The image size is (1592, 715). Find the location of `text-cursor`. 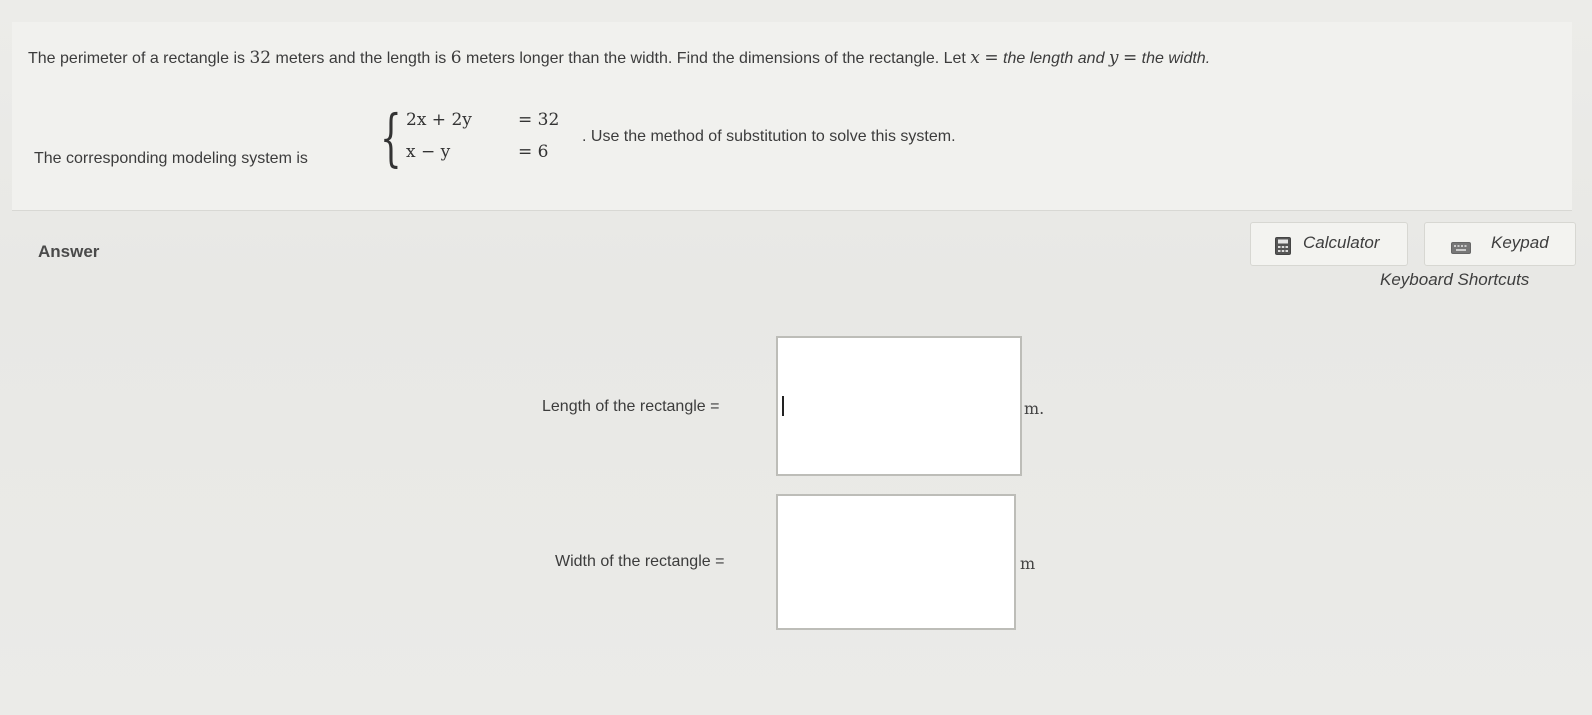

text-cursor is located at coordinates (783, 406).